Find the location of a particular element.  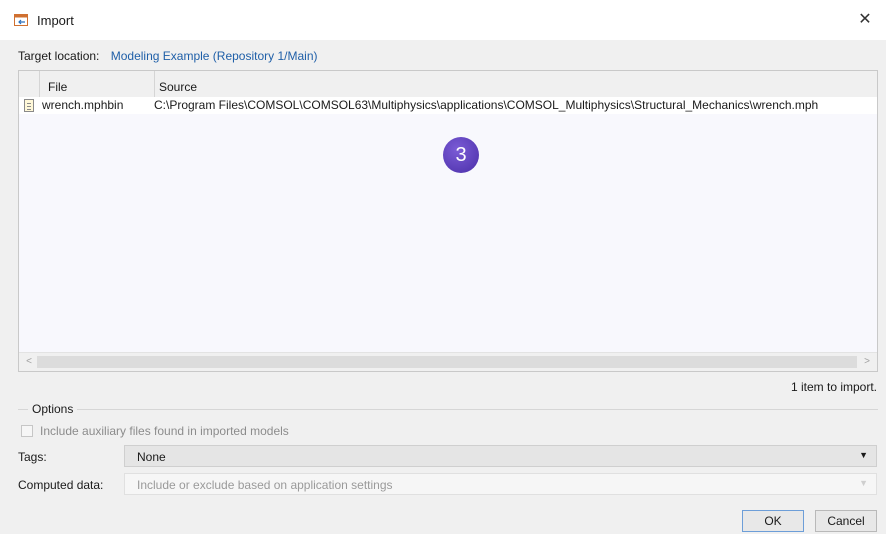

import-icon is located at coordinates (21, 20).